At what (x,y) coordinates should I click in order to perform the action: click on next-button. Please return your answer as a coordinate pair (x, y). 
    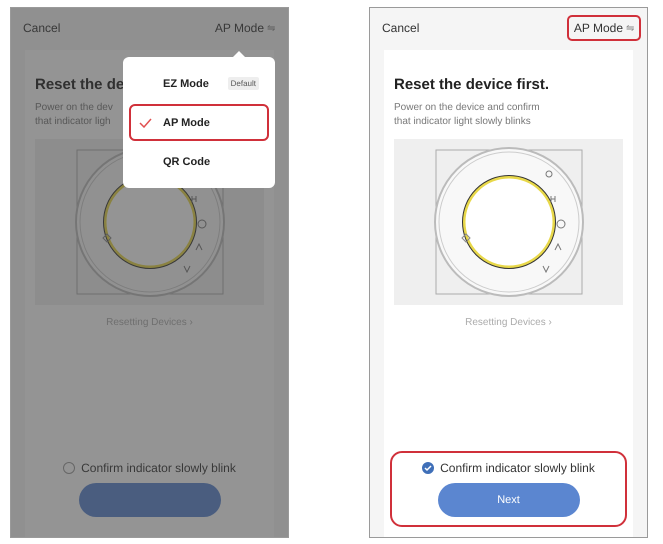
    Looking at the image, I should click on (149, 500).